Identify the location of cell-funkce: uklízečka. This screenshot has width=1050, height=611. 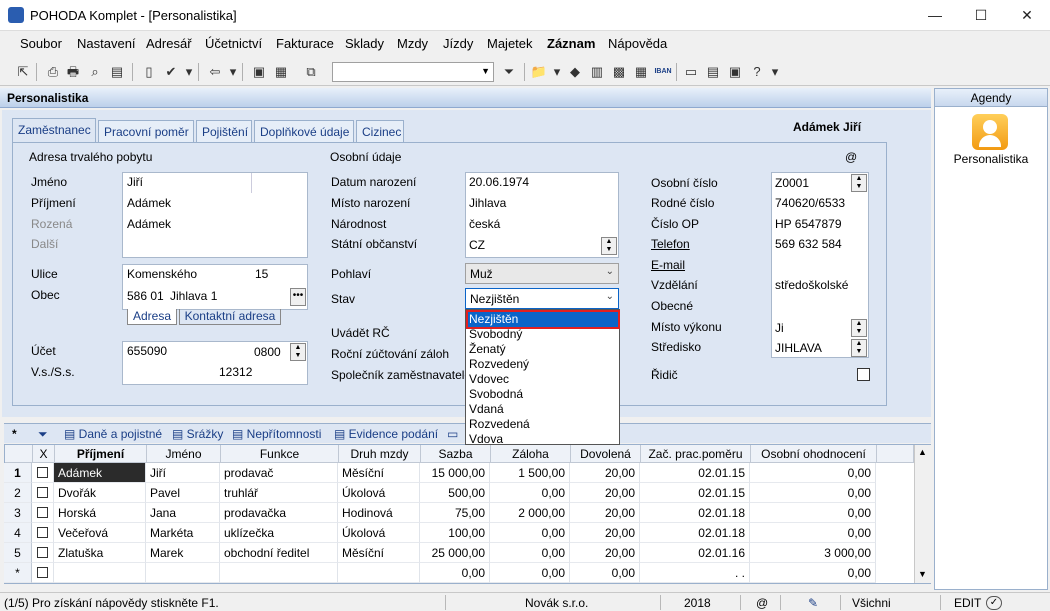
(279, 533).